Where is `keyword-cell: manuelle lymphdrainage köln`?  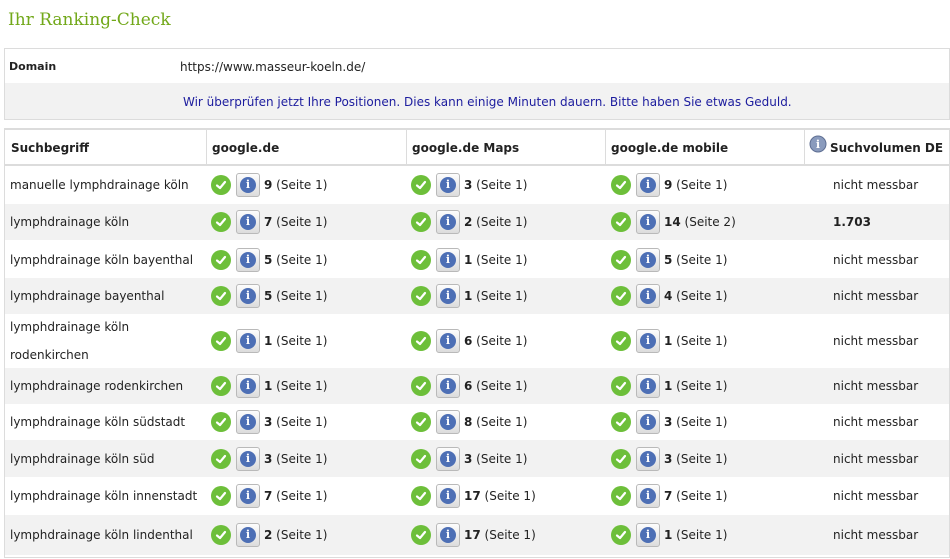
keyword-cell: manuelle lymphdrainage köln is located at coordinates (99, 184).